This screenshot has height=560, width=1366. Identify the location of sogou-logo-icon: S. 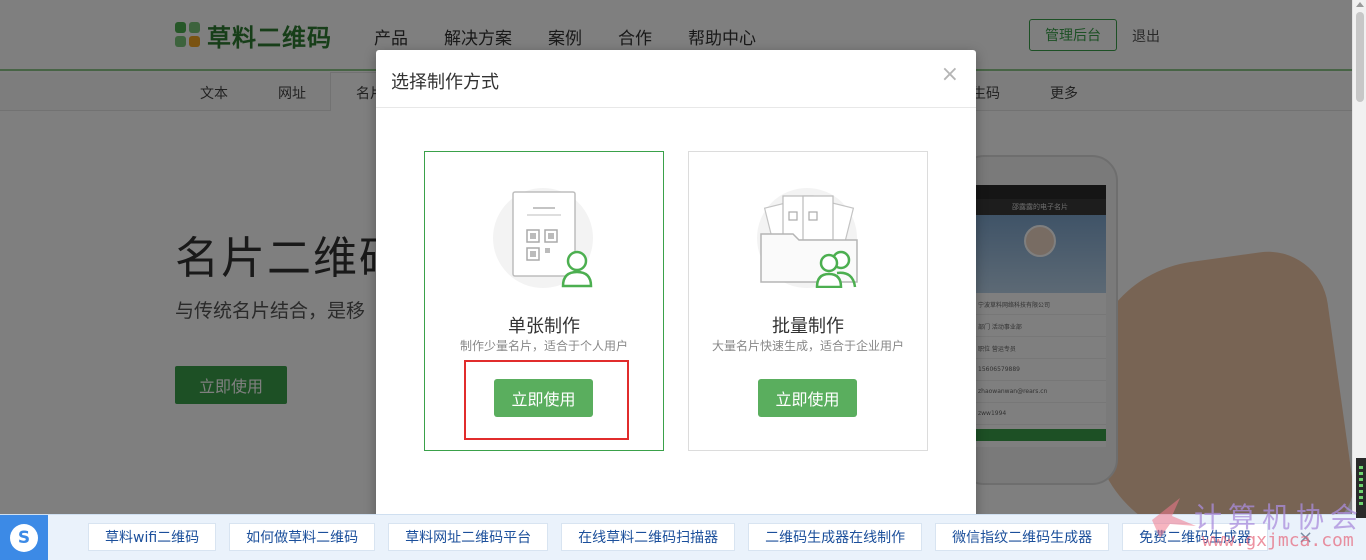
(24, 537).